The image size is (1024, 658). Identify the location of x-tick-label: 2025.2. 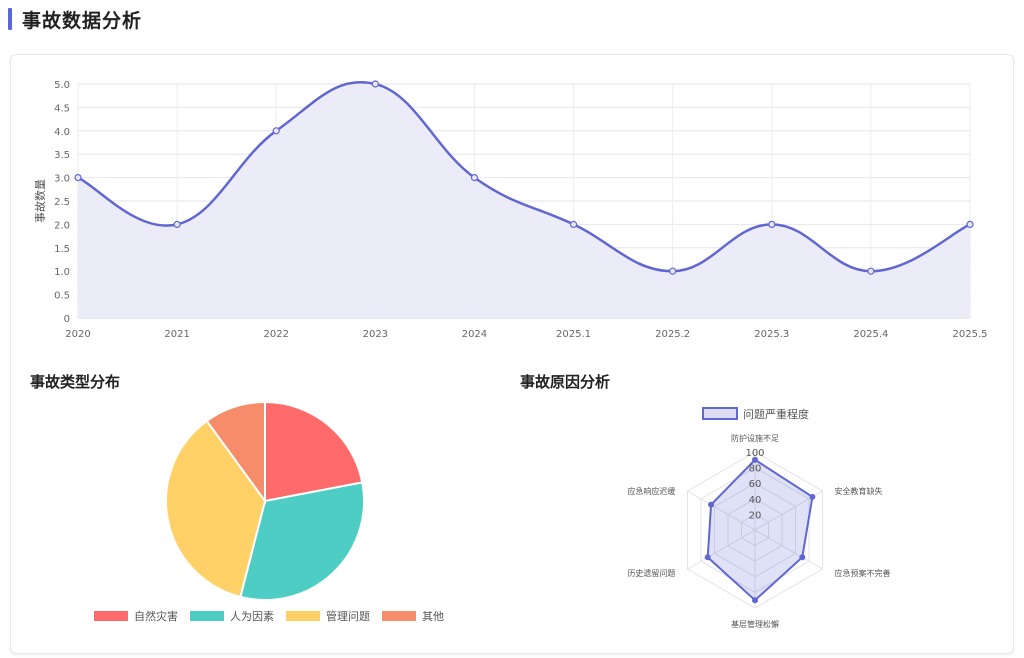
(672, 334).